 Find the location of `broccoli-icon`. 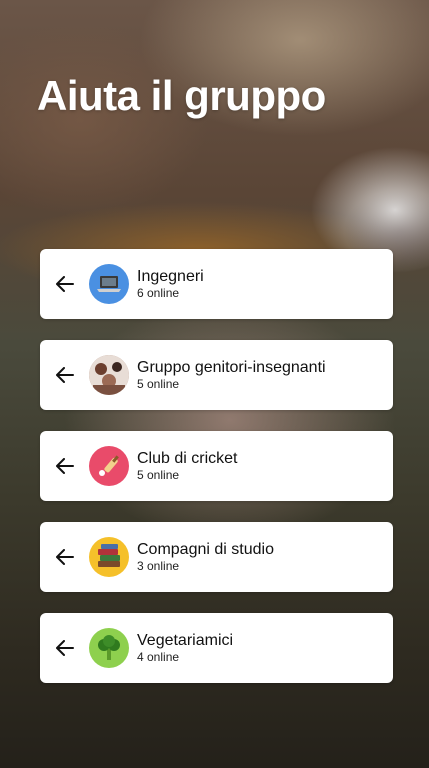

broccoli-icon is located at coordinates (109, 648).